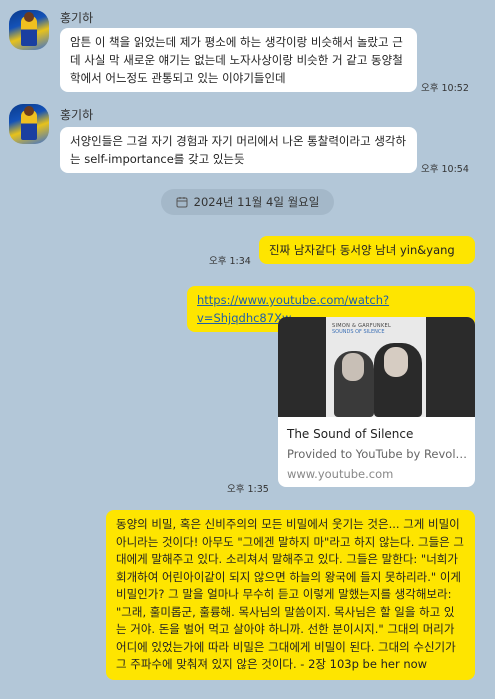 The height and width of the screenshot is (699, 495). I want to click on preview-thumbnail: SIMON & GARFUNKEL SOUNDS OF SILENCE, so click(376, 367).